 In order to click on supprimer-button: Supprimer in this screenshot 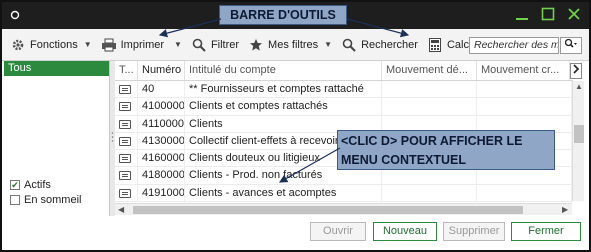, I will do `click(474, 231)`.